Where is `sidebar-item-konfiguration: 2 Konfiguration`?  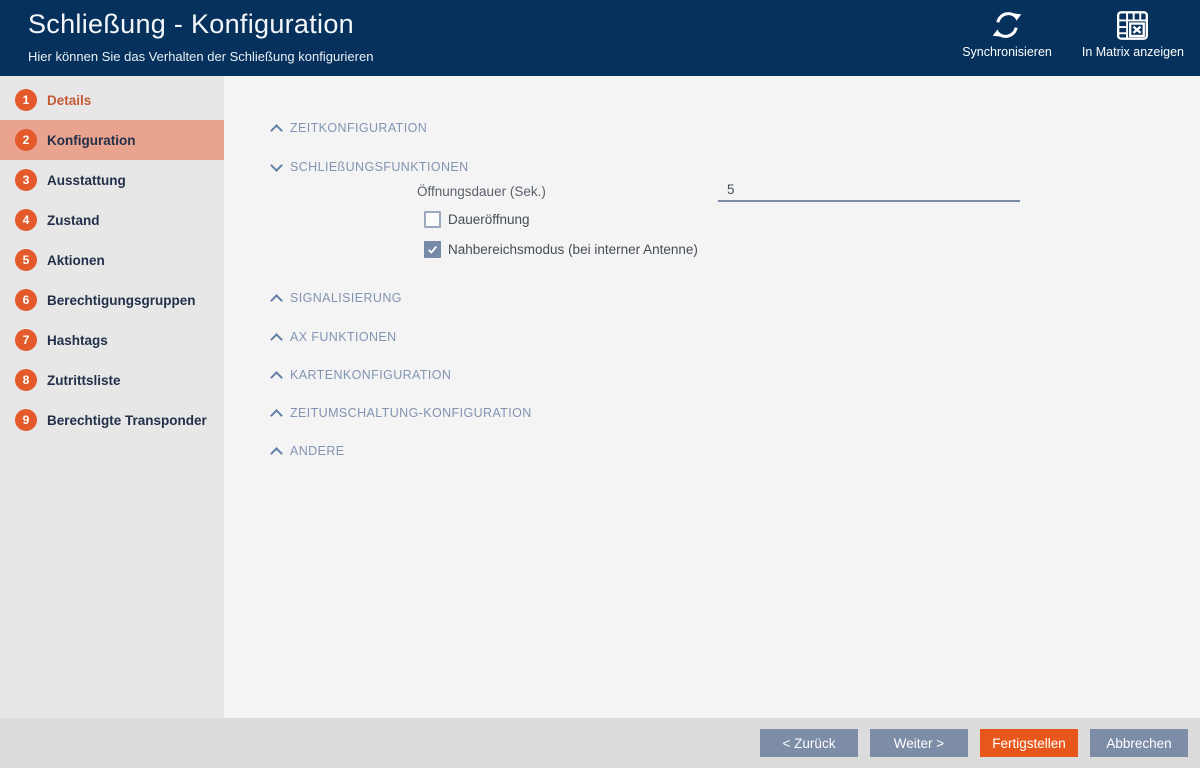
sidebar-item-konfiguration: 2 Konfiguration is located at coordinates (112, 140).